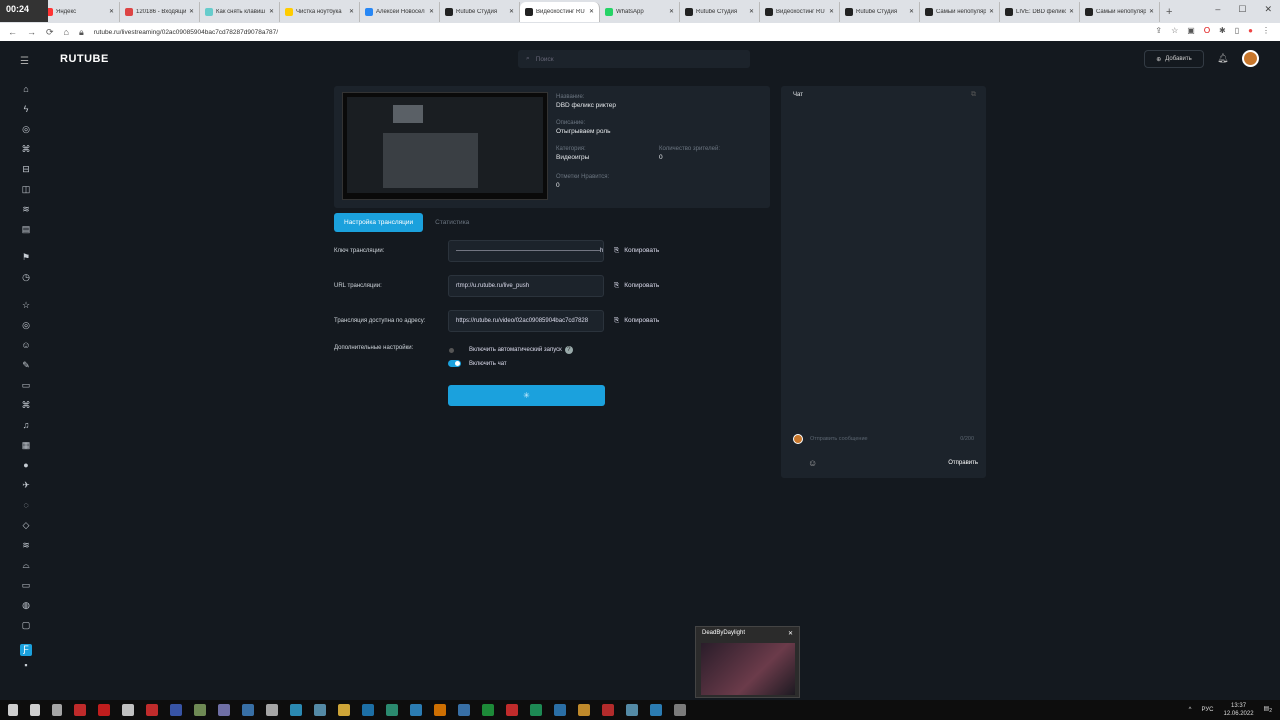  Describe the element at coordinates (1239, 710) in the screenshot. I see `clock: 13:37 12.06.2022` at that location.